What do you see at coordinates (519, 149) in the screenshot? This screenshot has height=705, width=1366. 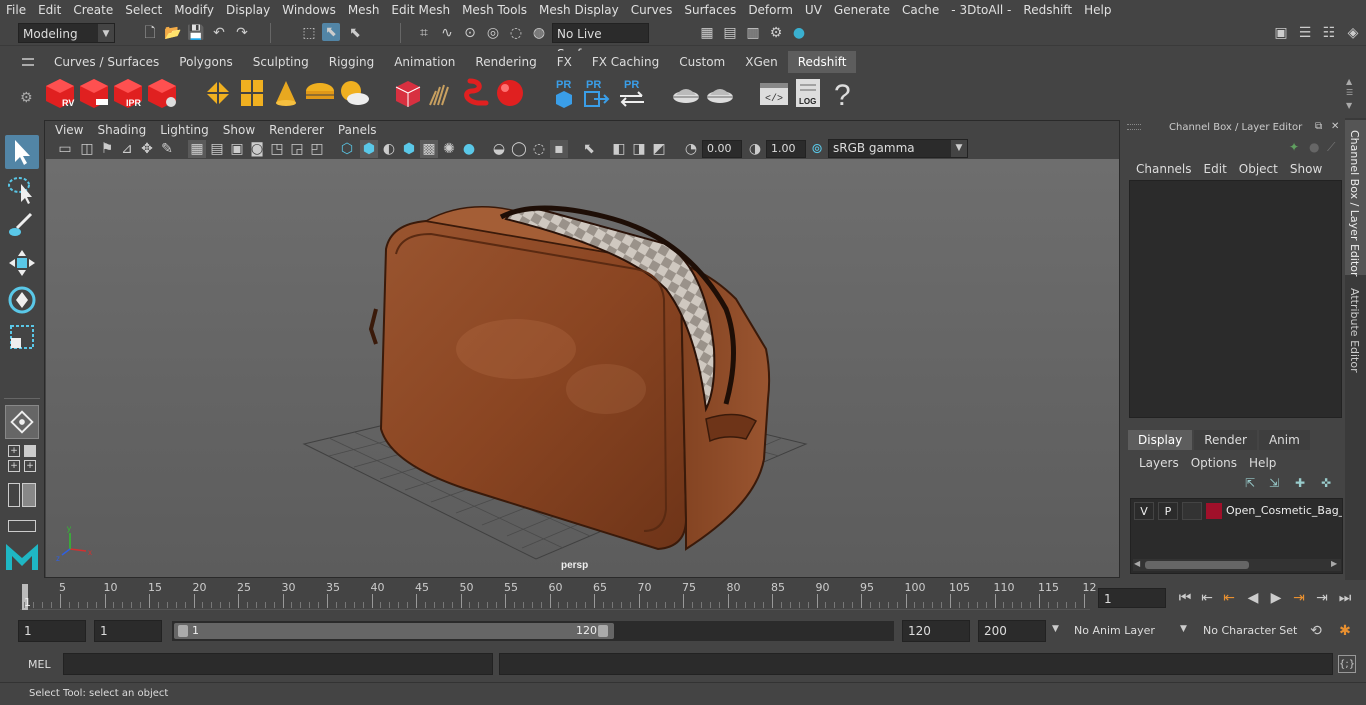 I see `motion-blur-icon: ◯` at bounding box center [519, 149].